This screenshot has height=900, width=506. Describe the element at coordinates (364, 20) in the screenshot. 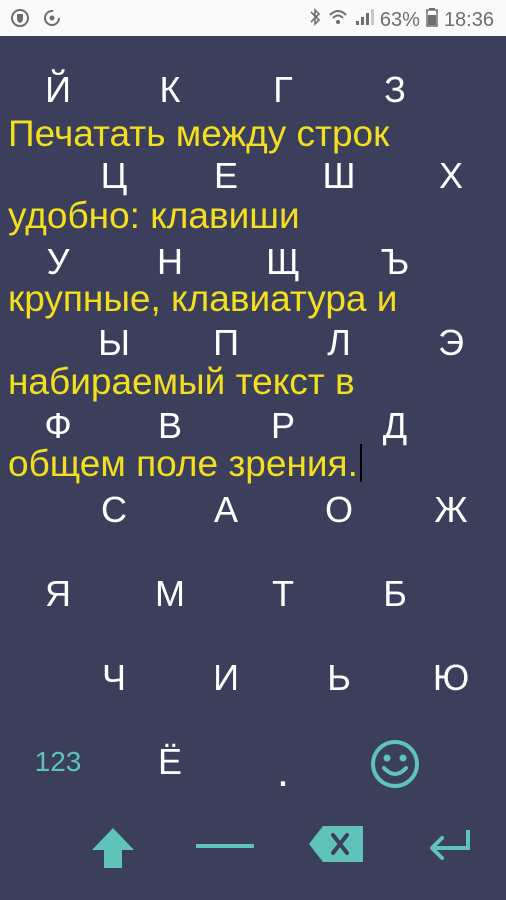

I see `signal-icon` at that location.